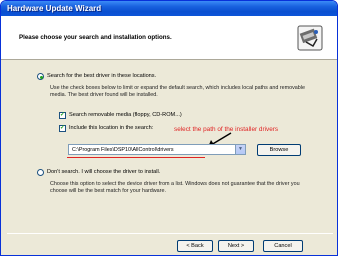  What do you see at coordinates (236, 246) in the screenshot?
I see `next-button: Next >` at bounding box center [236, 246].